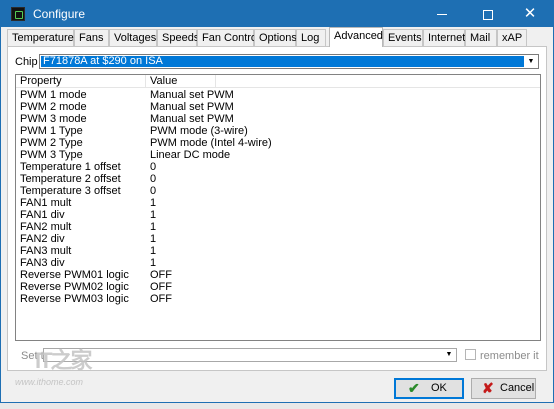 The image size is (554, 409). I want to click on row-value: Linear DC mode, so click(190, 155).